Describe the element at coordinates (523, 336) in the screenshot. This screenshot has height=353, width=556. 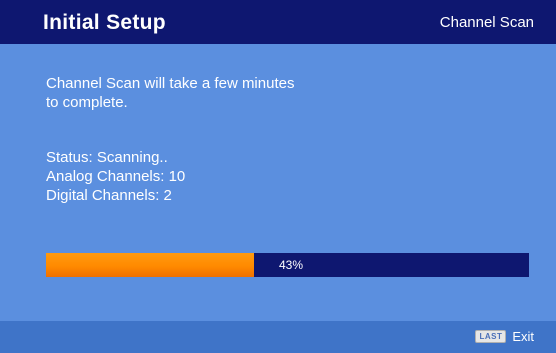
I see `exit-label: Exit` at that location.